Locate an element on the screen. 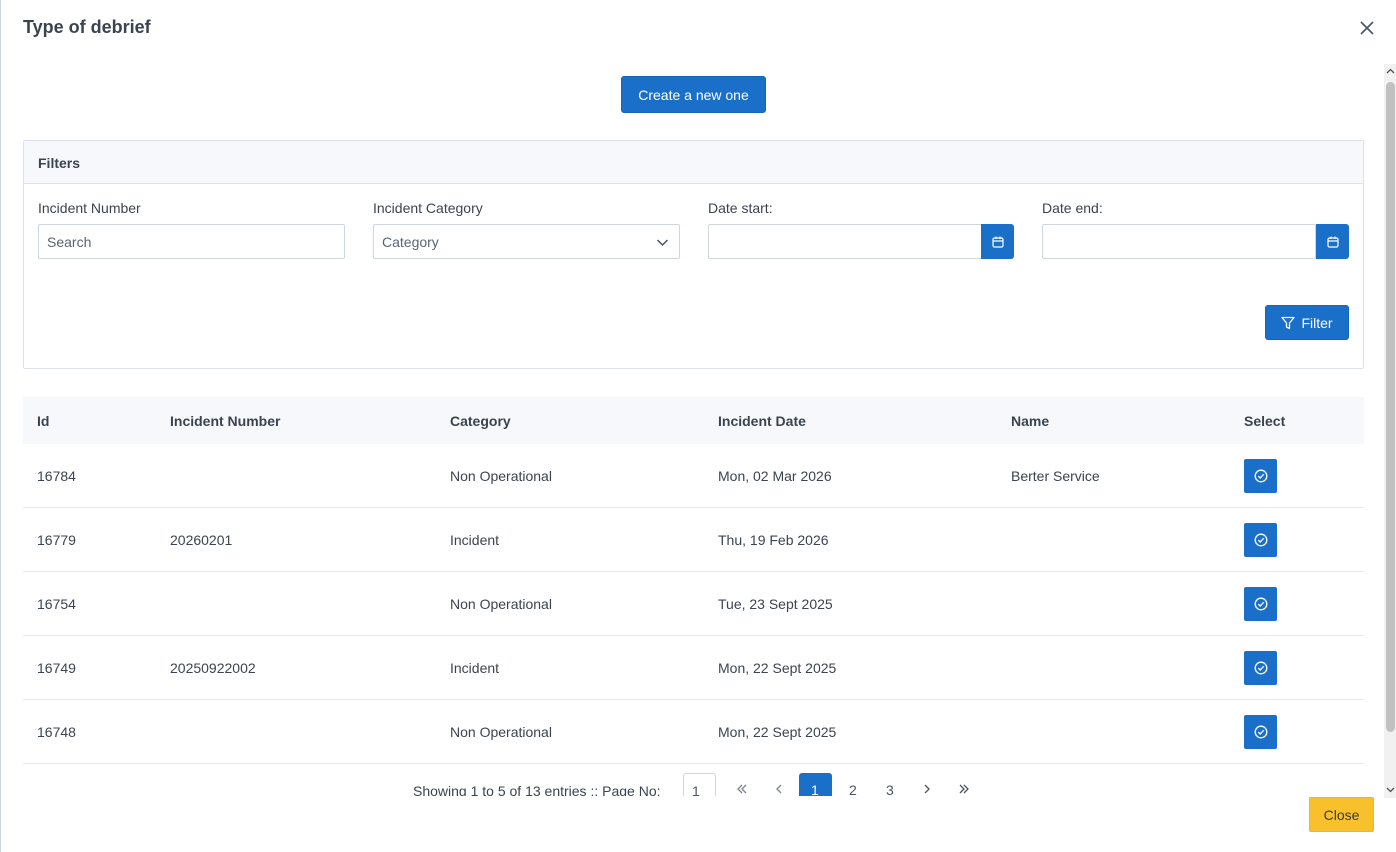  incident-category-select: Category is located at coordinates (526, 241).